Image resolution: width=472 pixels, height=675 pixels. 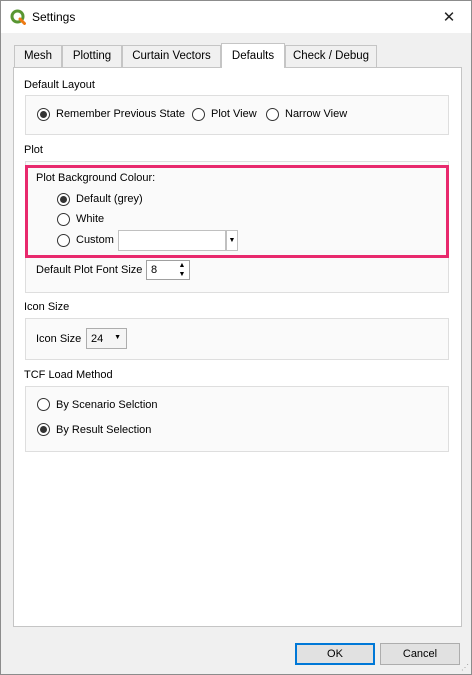 I want to click on ok-button: OK, so click(x=335, y=654).